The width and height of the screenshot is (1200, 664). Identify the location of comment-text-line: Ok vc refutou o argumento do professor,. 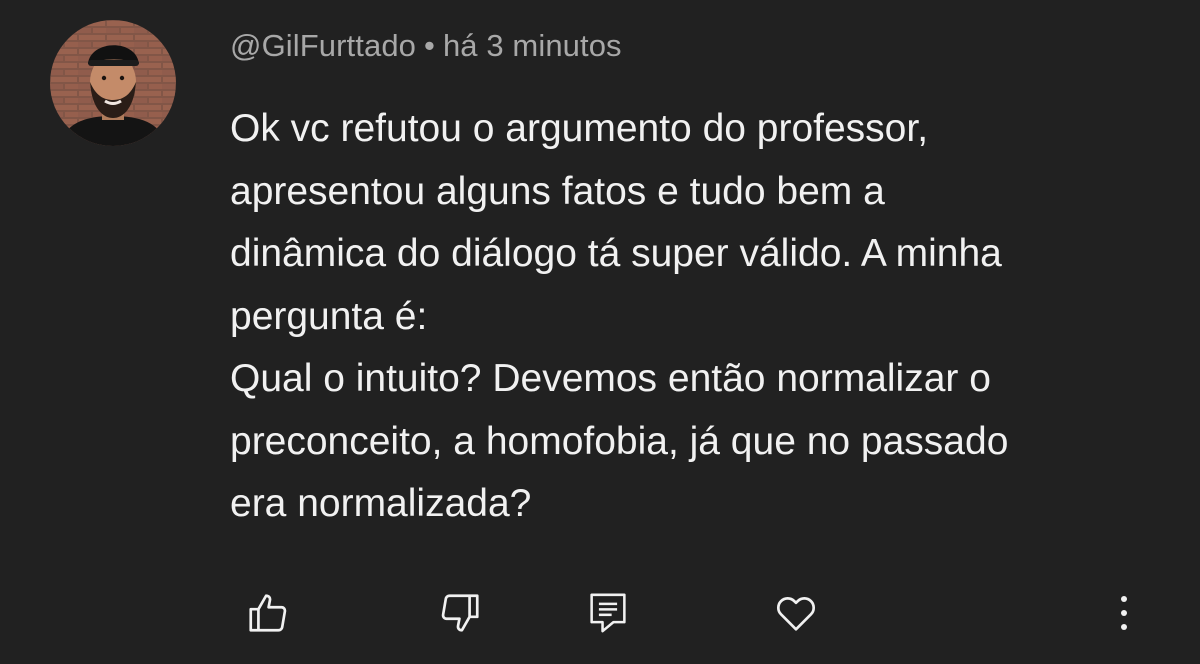
(579, 128).